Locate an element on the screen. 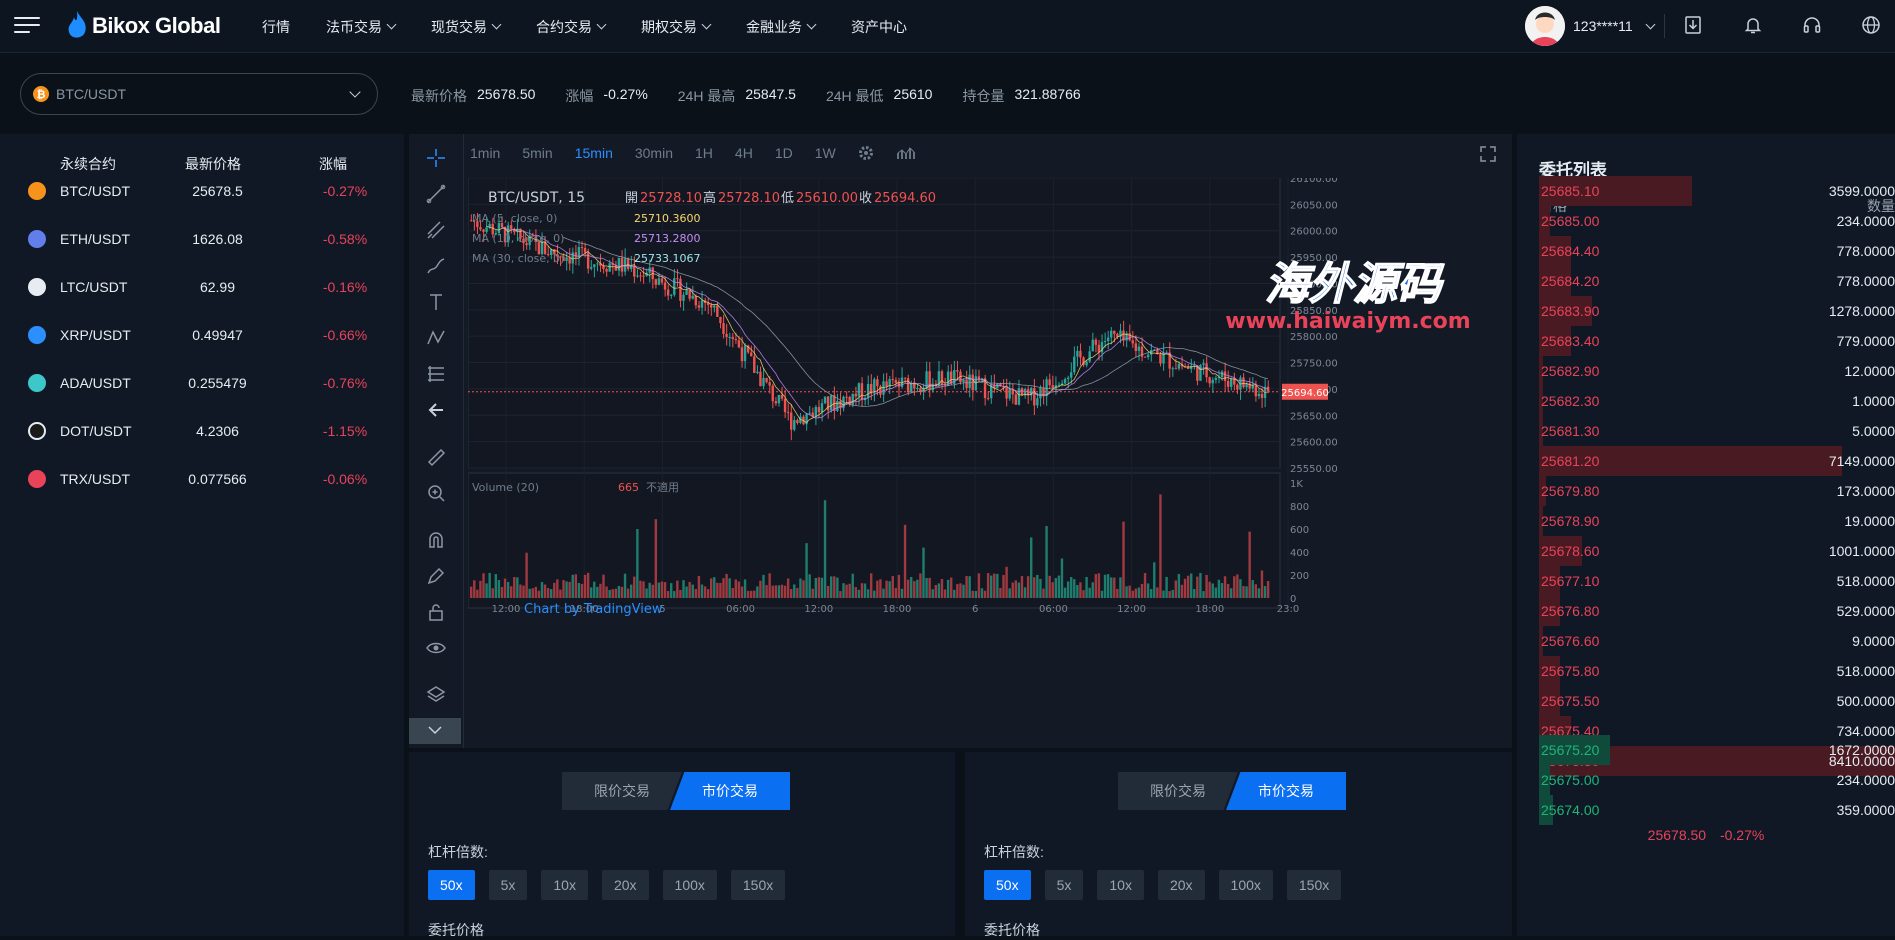 This screenshot has width=1895, height=940. chart-legend-symbol: BTC/USDT, 15 is located at coordinates (536, 198).